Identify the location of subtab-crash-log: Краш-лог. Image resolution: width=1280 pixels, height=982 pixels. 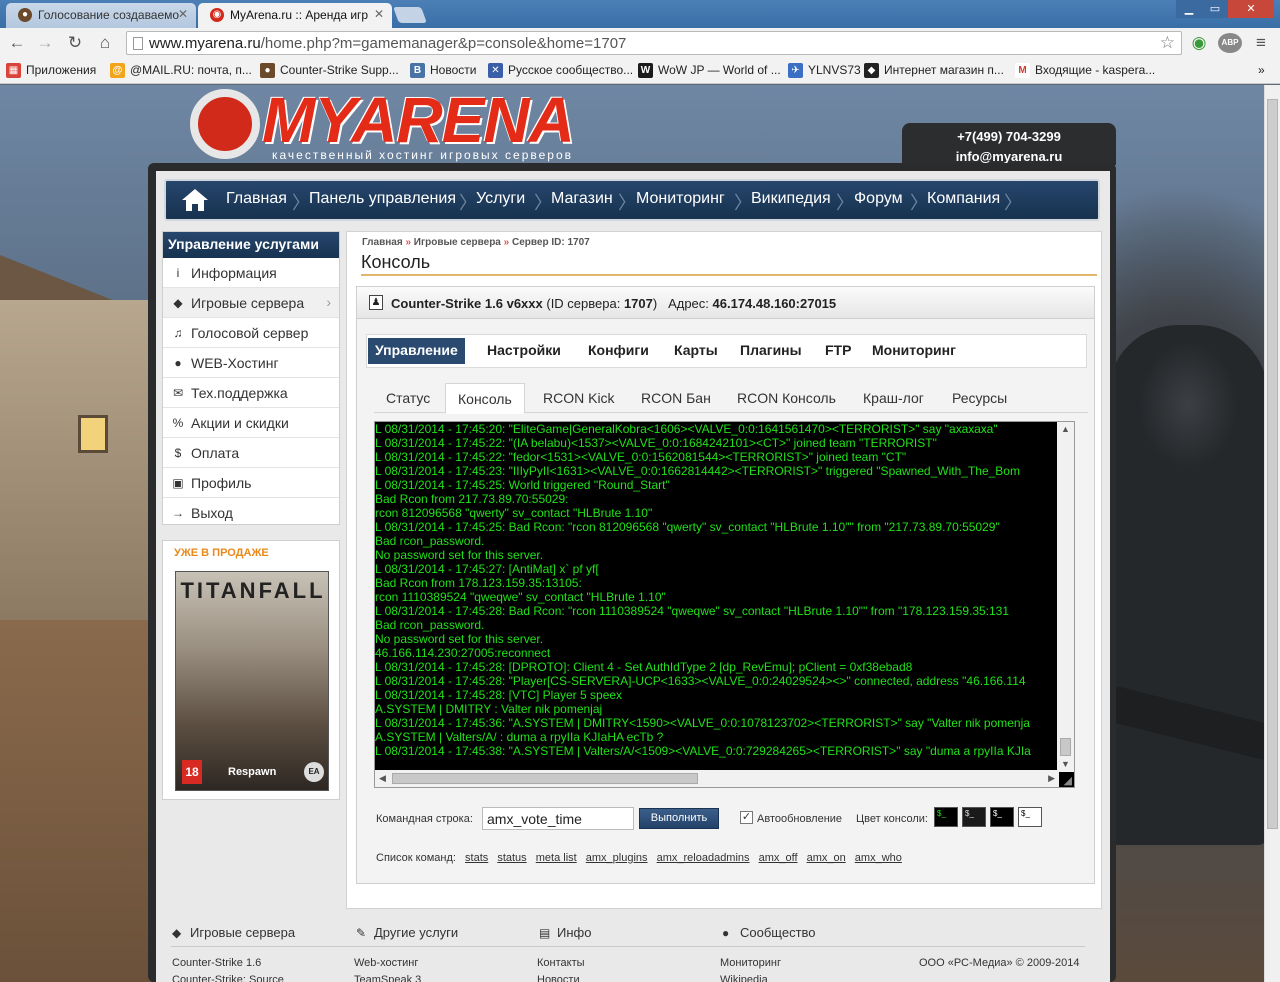
(893, 398).